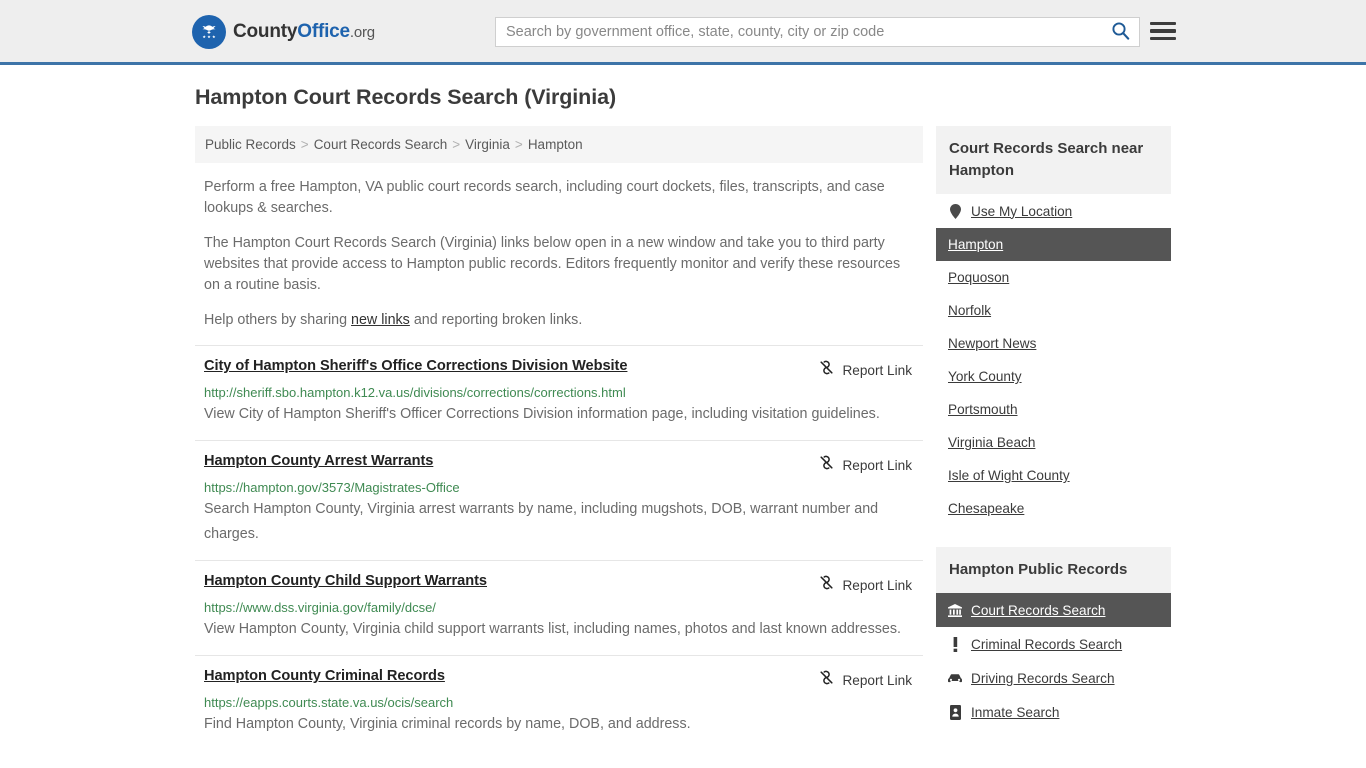 This screenshot has height=768, width=1366. Describe the element at coordinates (1038, 610) in the screenshot. I see `sidebar-item-label: Court Records Search` at that location.